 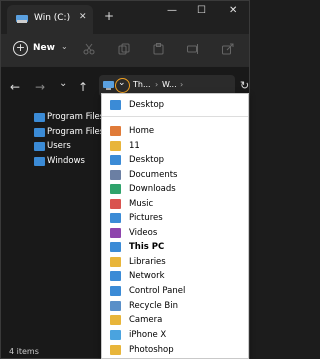 I want to click on command-bar: + New ⌄, so click(x=125, y=50).